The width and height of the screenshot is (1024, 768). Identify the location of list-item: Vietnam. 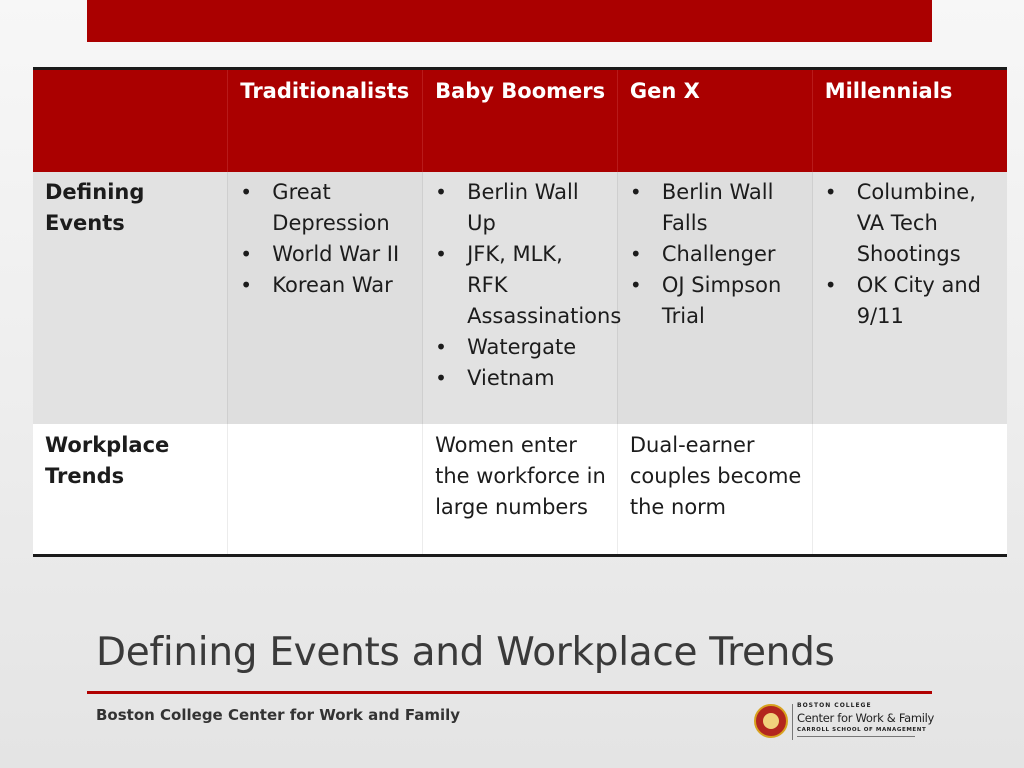
(521, 378).